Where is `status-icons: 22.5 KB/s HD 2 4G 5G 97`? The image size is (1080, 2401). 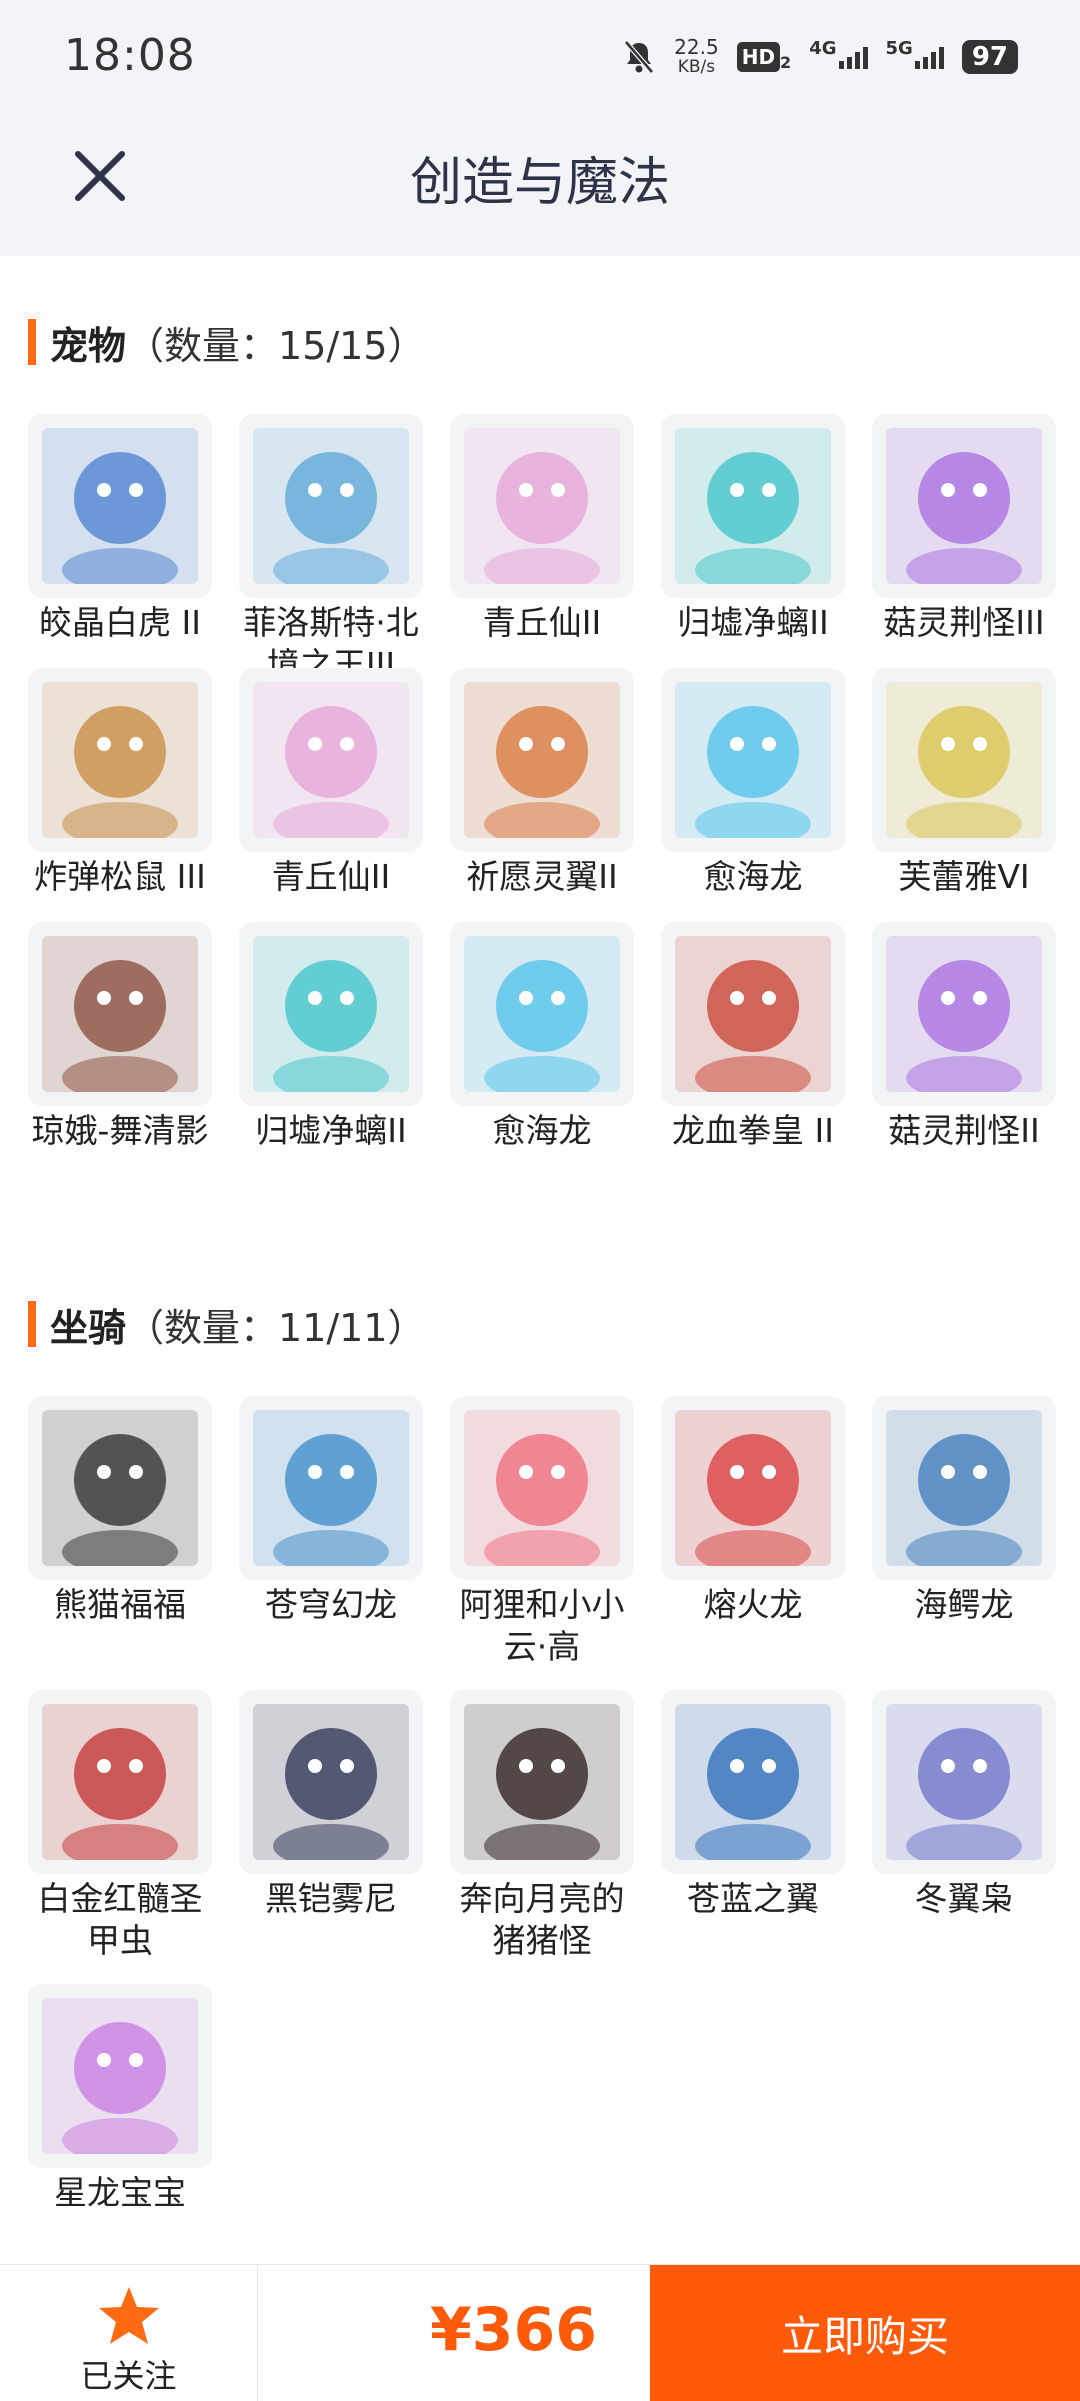
status-icons: 22.5 KB/s HD 2 4G 5G 97 is located at coordinates (820, 57).